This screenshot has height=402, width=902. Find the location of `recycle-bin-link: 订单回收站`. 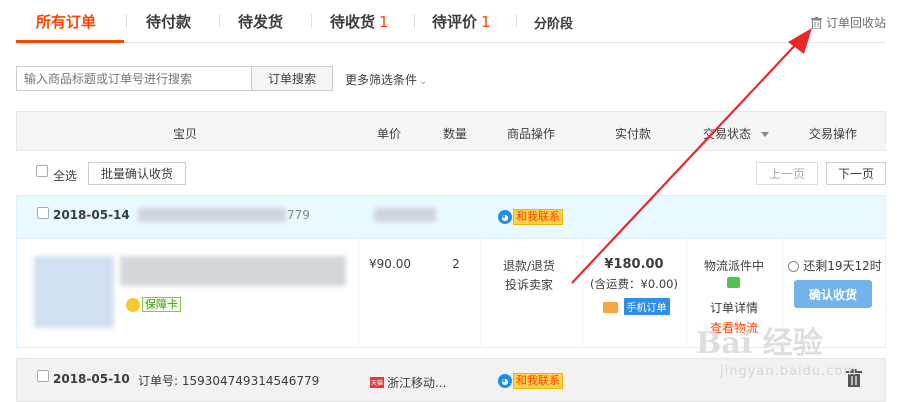

recycle-bin-link: 订单回收站 is located at coordinates (848, 22).